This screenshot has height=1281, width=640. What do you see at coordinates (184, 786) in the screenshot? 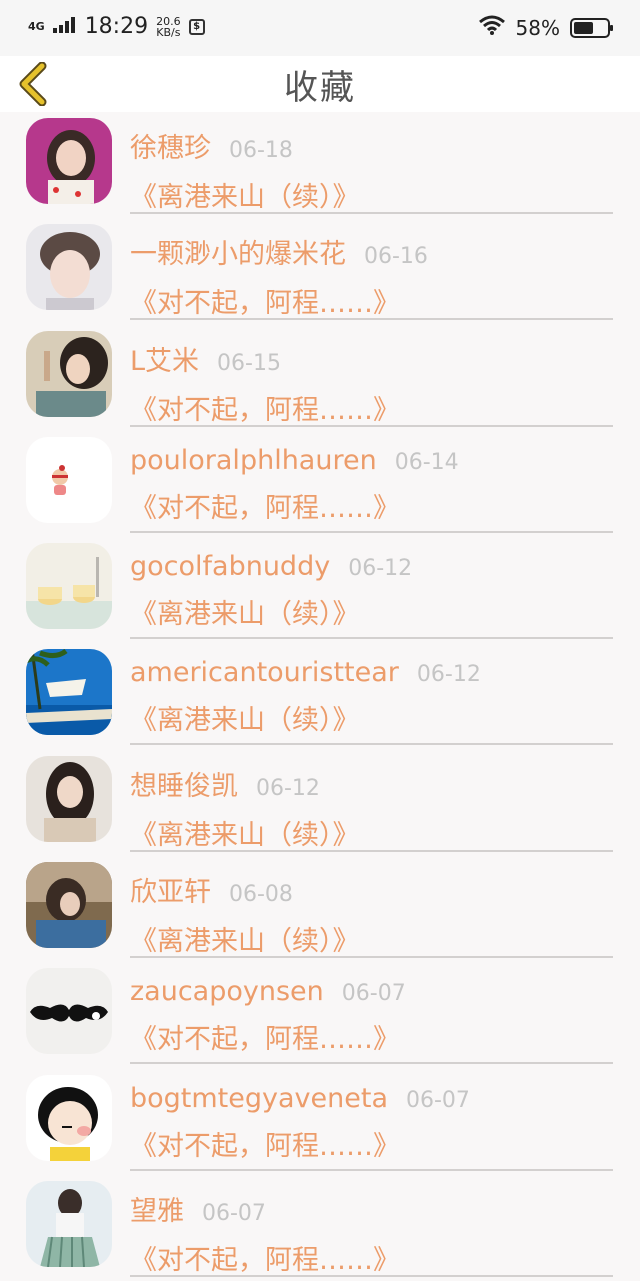
I see `author-name: 想睡俊凯` at bounding box center [184, 786].